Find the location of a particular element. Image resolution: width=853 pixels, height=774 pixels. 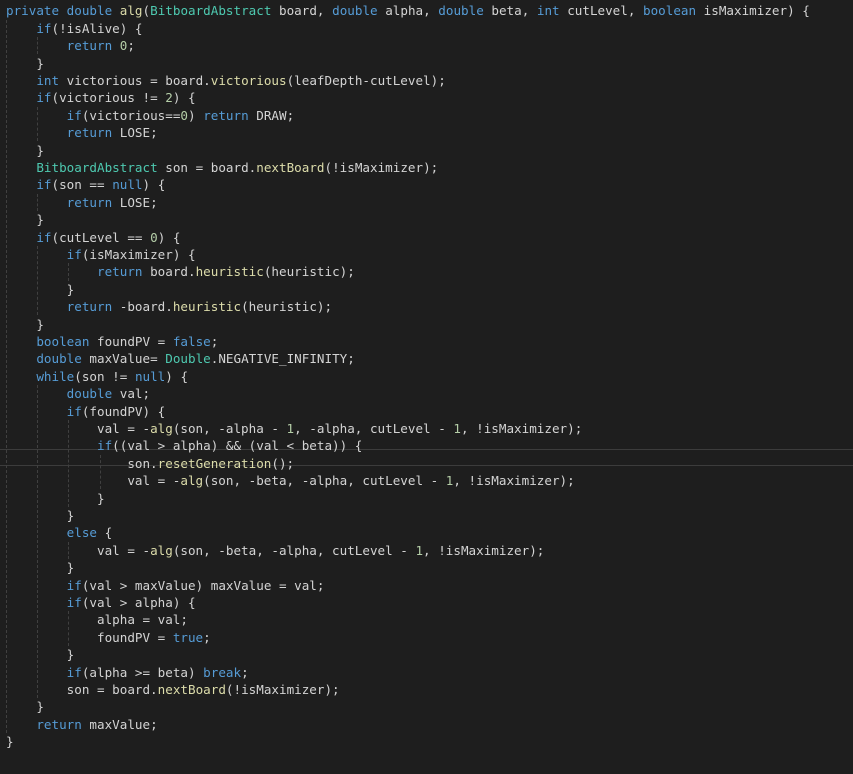

code-token: isMaximizer) { is located at coordinates (753, 11).